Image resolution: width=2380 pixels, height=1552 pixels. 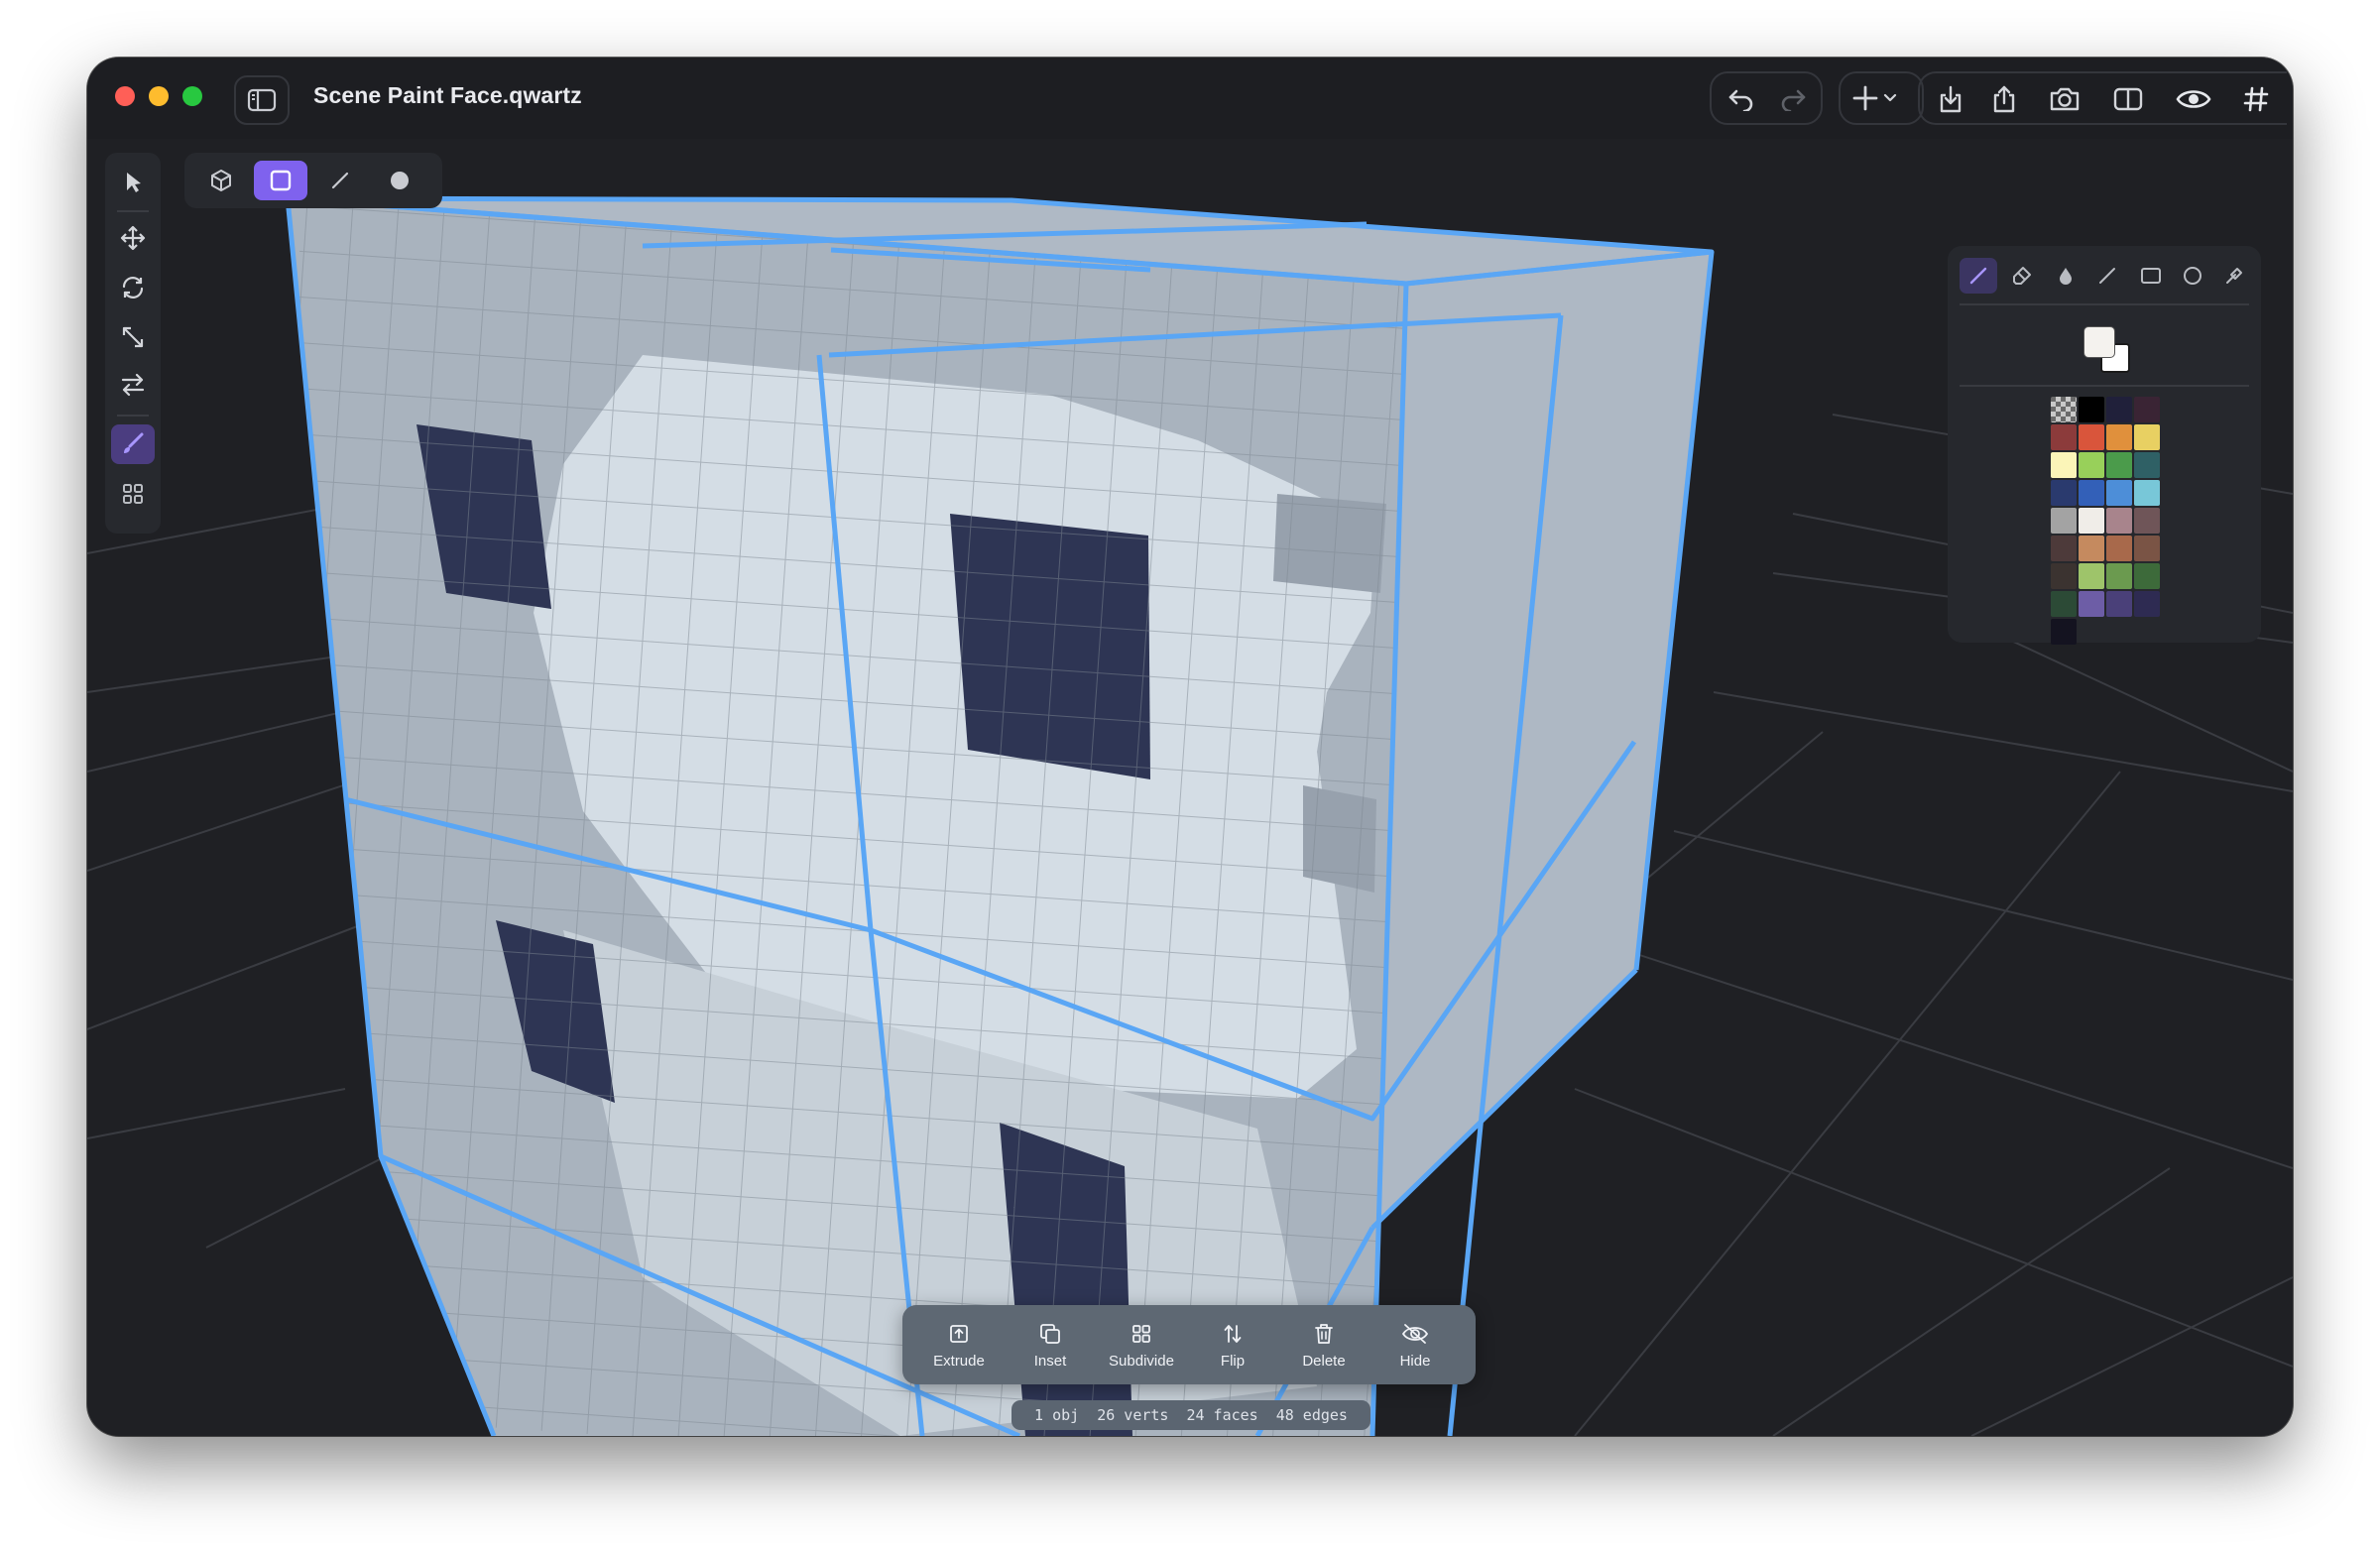 I want to click on share-button, so click(x=2004, y=99).